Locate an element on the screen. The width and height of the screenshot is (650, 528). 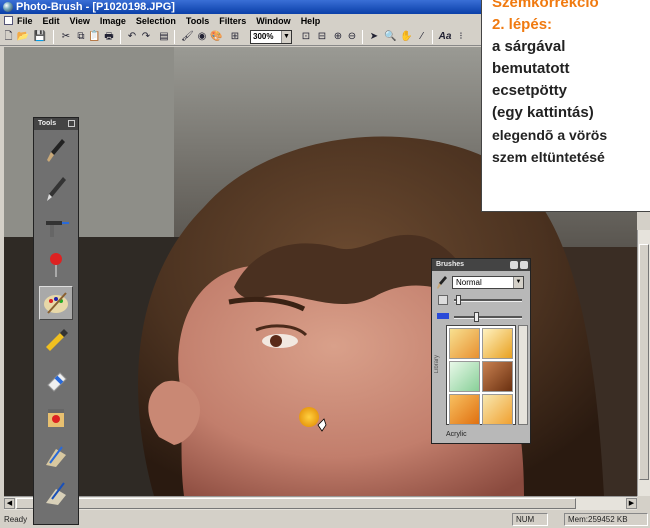
paint-jar-tool-icon is located at coordinates (56, 417).